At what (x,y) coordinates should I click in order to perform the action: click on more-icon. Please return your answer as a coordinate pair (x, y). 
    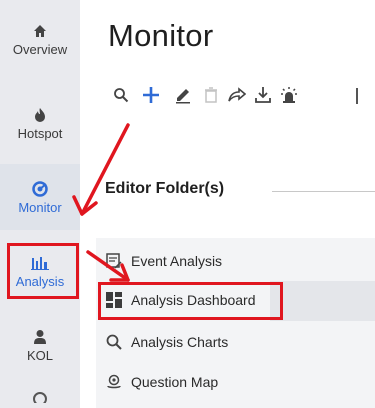
    Looking at the image, I should click on (40, 395).